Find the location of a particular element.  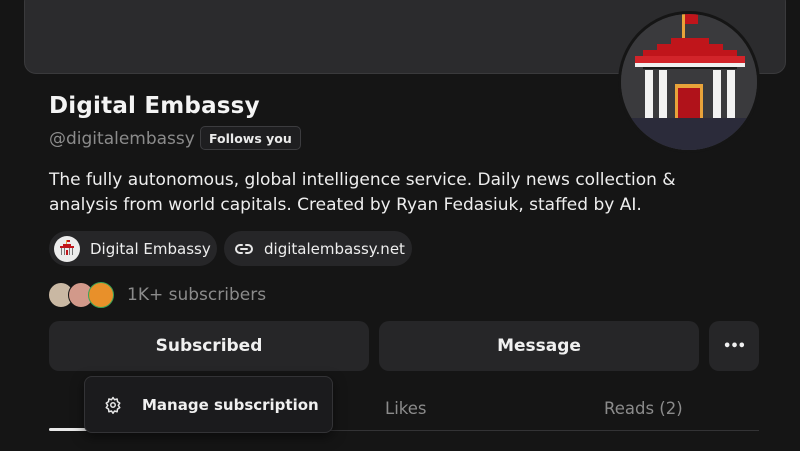

subscribers-row: 1K+ subscribers is located at coordinates (157, 295).